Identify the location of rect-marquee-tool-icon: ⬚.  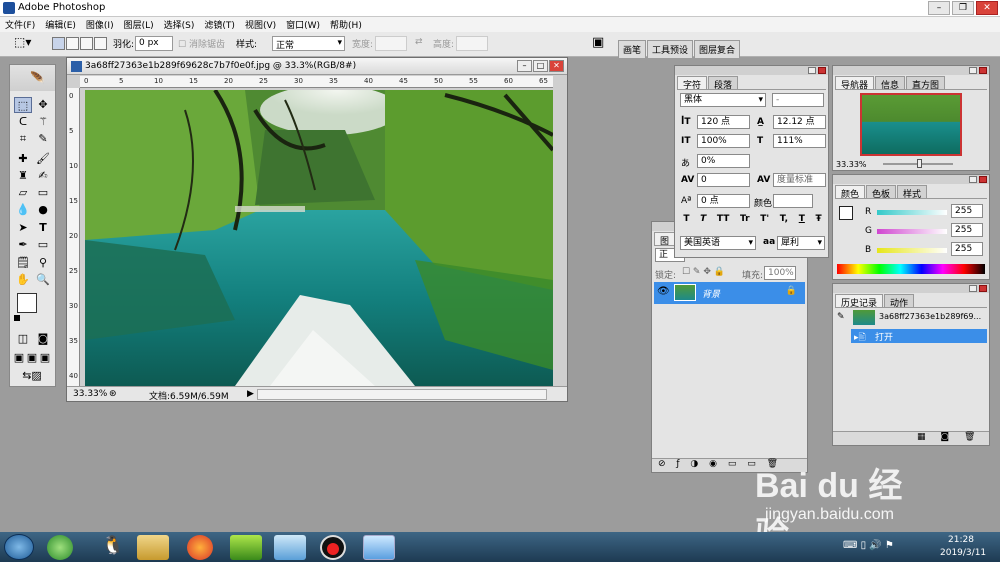
(23, 105).